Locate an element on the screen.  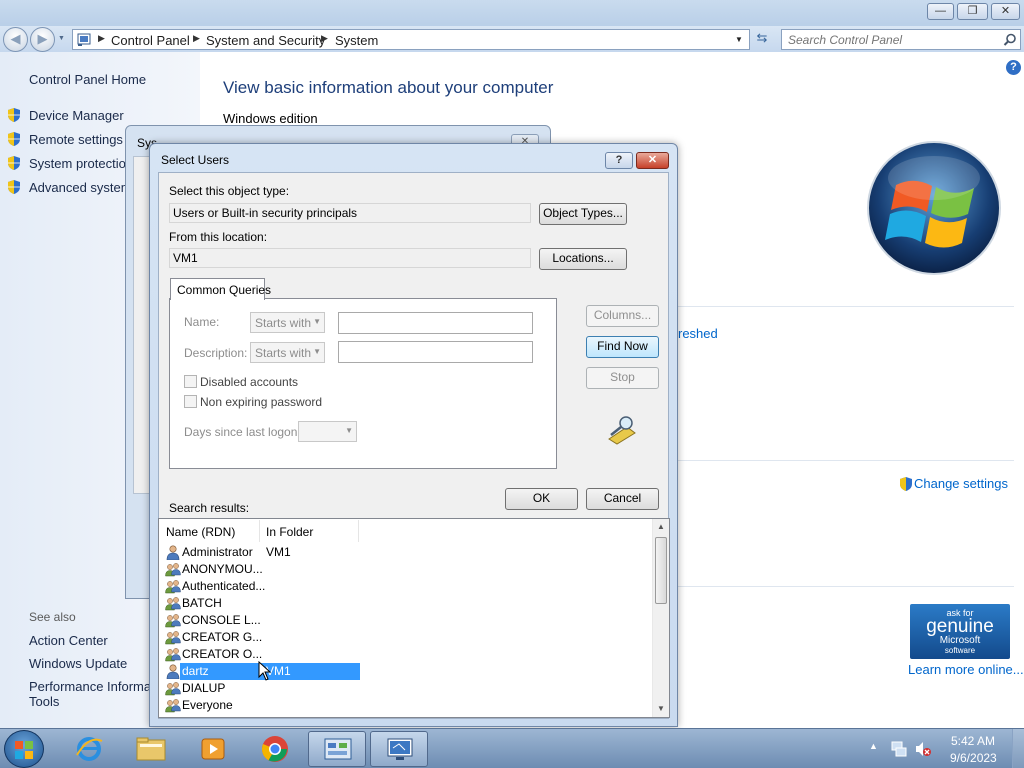
performance-information-link: Performance Informati is located at coordinates (93, 686).